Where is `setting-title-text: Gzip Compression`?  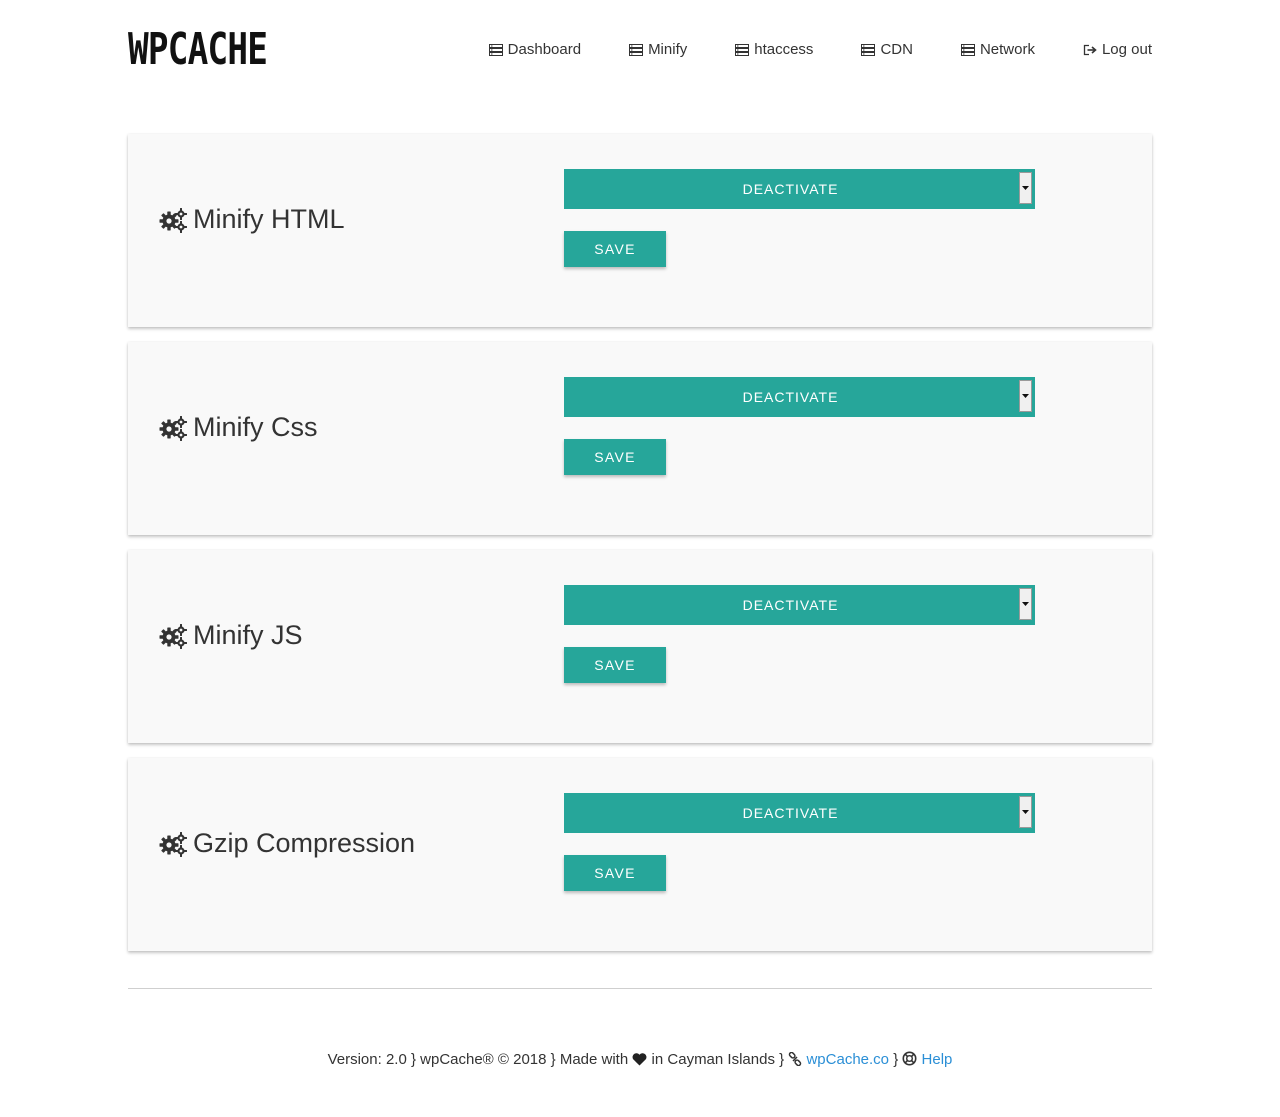 setting-title-text: Gzip Compression is located at coordinates (304, 843).